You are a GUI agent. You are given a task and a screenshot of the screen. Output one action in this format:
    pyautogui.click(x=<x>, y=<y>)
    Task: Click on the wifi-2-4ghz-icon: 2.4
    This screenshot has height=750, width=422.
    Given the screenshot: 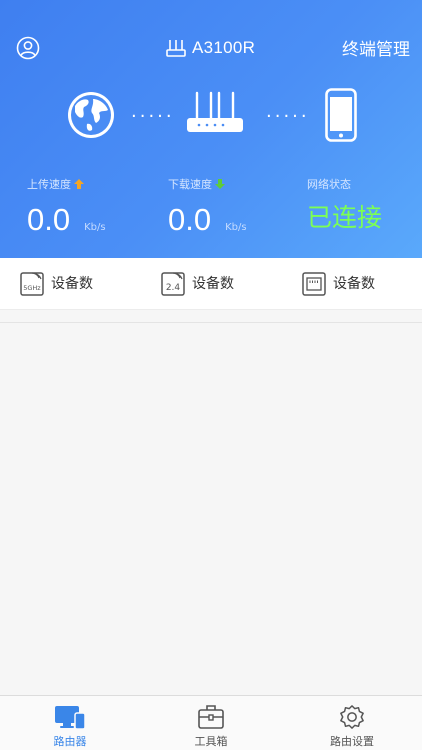 What is the action you would take?
    pyautogui.click(x=173, y=284)
    